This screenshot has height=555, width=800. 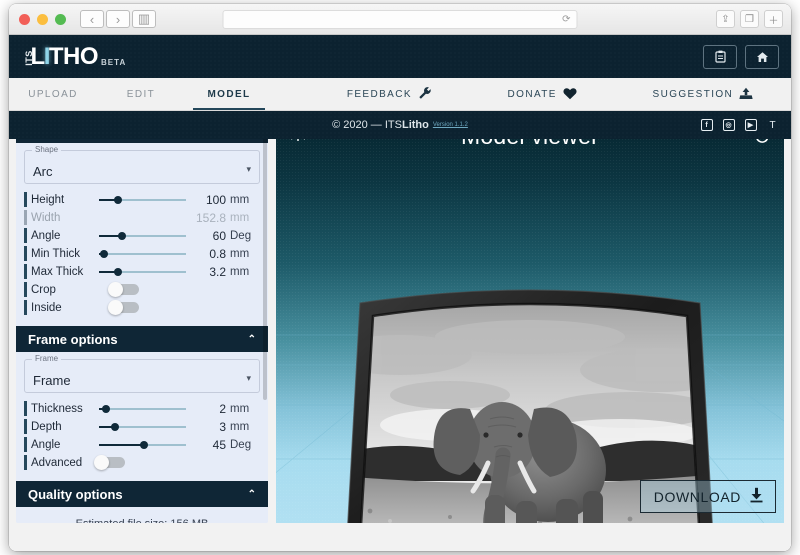 I want to click on browser-nav-group: ‹ › ▥, so click(x=118, y=19).